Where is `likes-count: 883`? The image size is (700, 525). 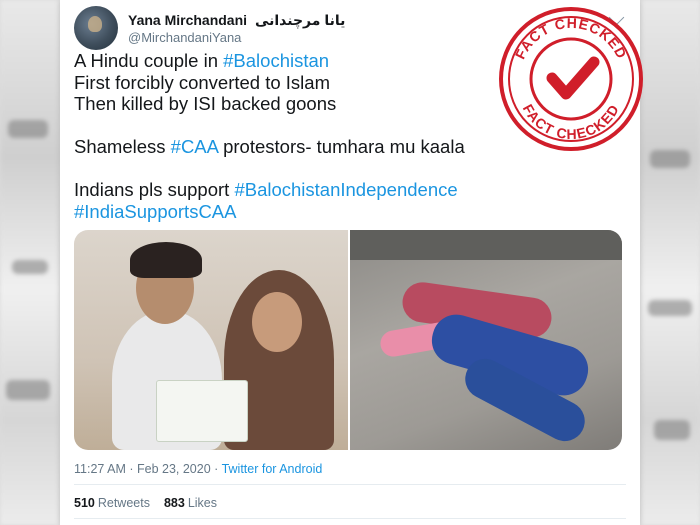
likes-count: 883 is located at coordinates (174, 503).